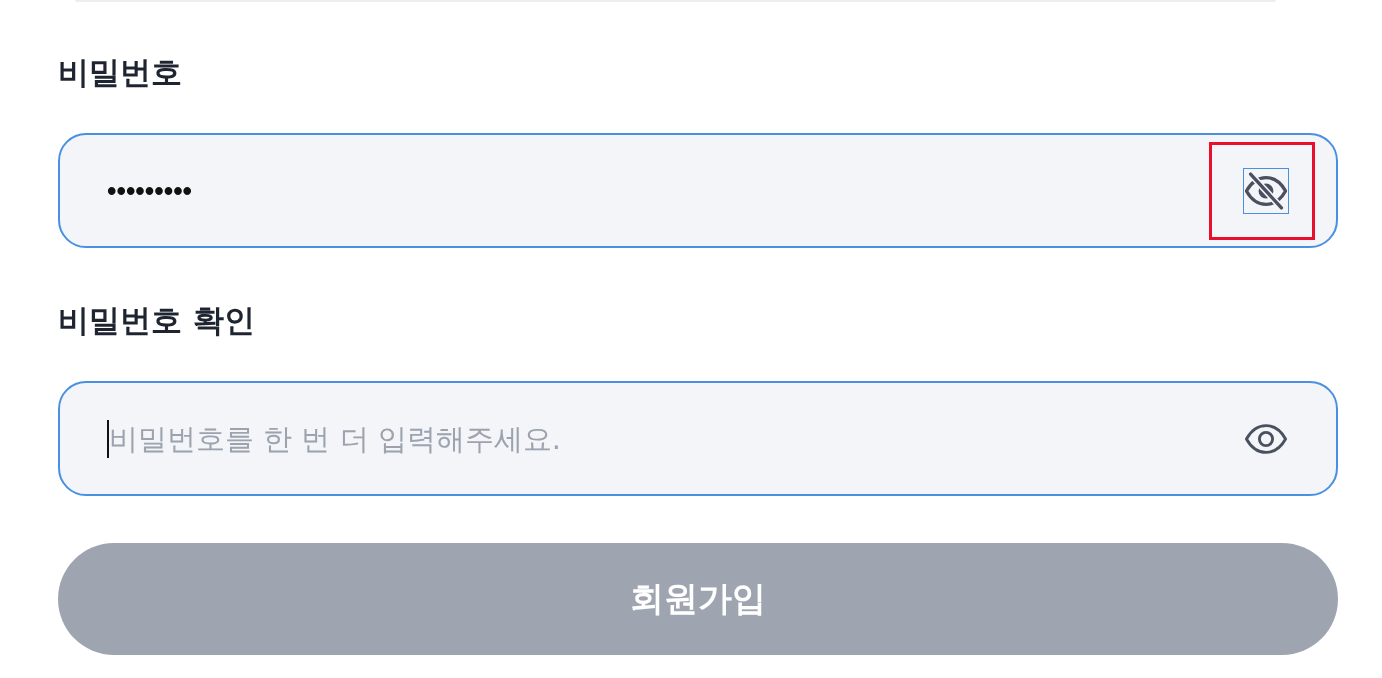 This screenshot has width=1382, height=678. I want to click on placeholder-text: 비밀번호를 한 번 더 입력해주세요., so click(335, 439).